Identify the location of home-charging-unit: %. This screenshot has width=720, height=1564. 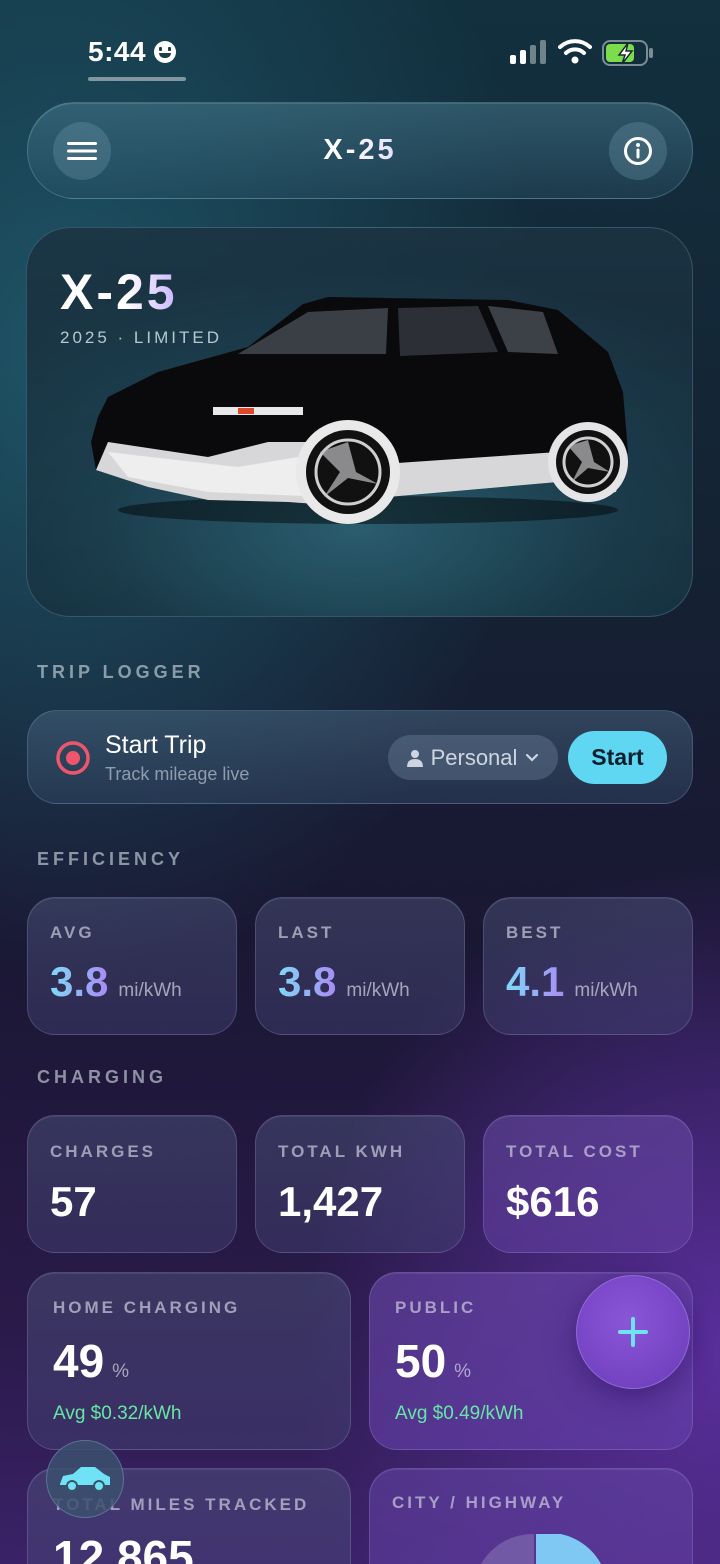
(121, 1371).